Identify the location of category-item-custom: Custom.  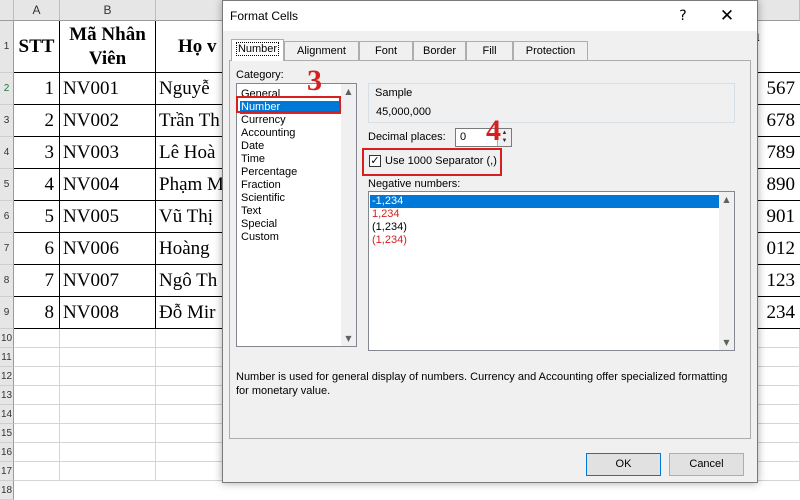
(290, 237).